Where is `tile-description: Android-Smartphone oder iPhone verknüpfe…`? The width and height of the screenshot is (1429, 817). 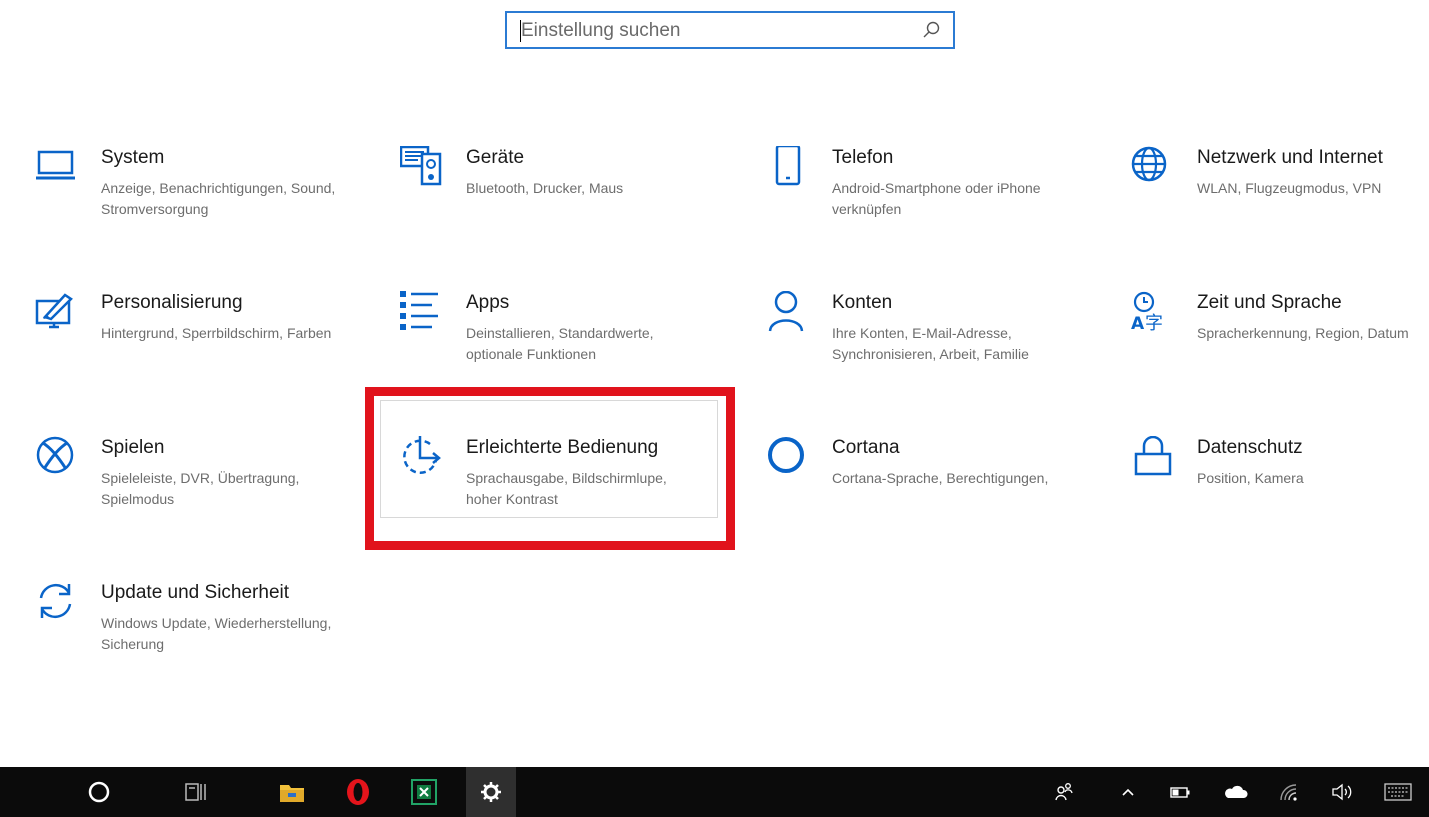
tile-description: Android-Smartphone oder iPhone verknüpfe… is located at coordinates (936, 198).